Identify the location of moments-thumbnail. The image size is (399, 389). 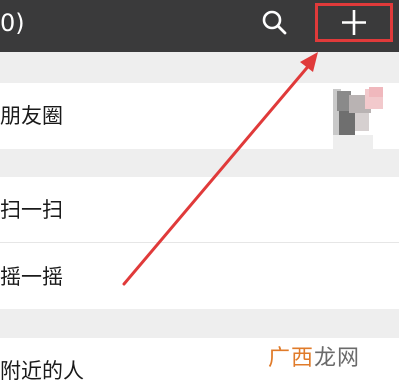
(358, 118).